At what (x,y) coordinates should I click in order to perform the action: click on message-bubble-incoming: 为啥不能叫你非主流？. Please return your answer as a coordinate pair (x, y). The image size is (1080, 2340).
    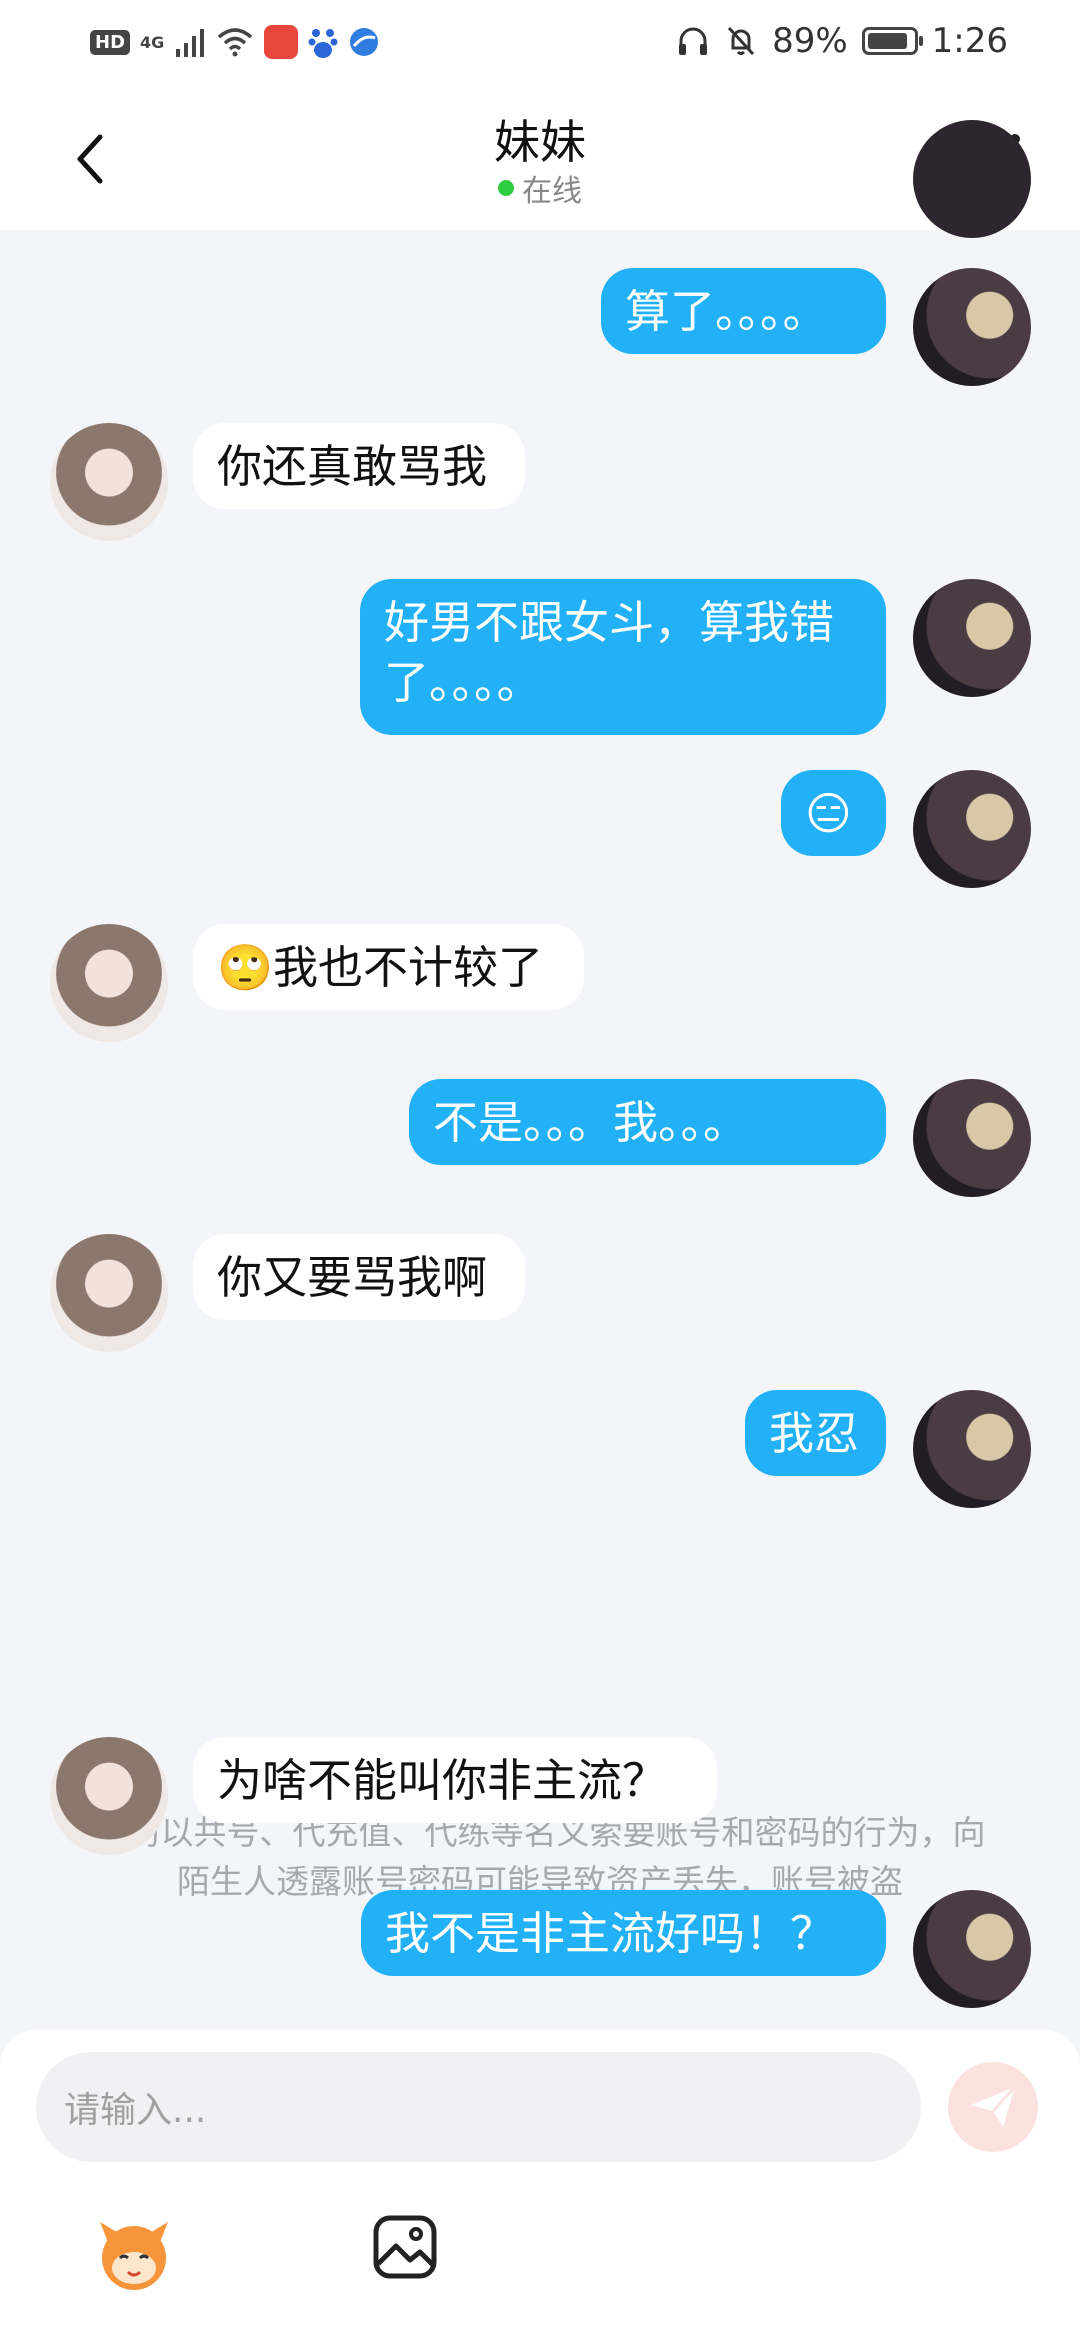
    Looking at the image, I should click on (455, 1780).